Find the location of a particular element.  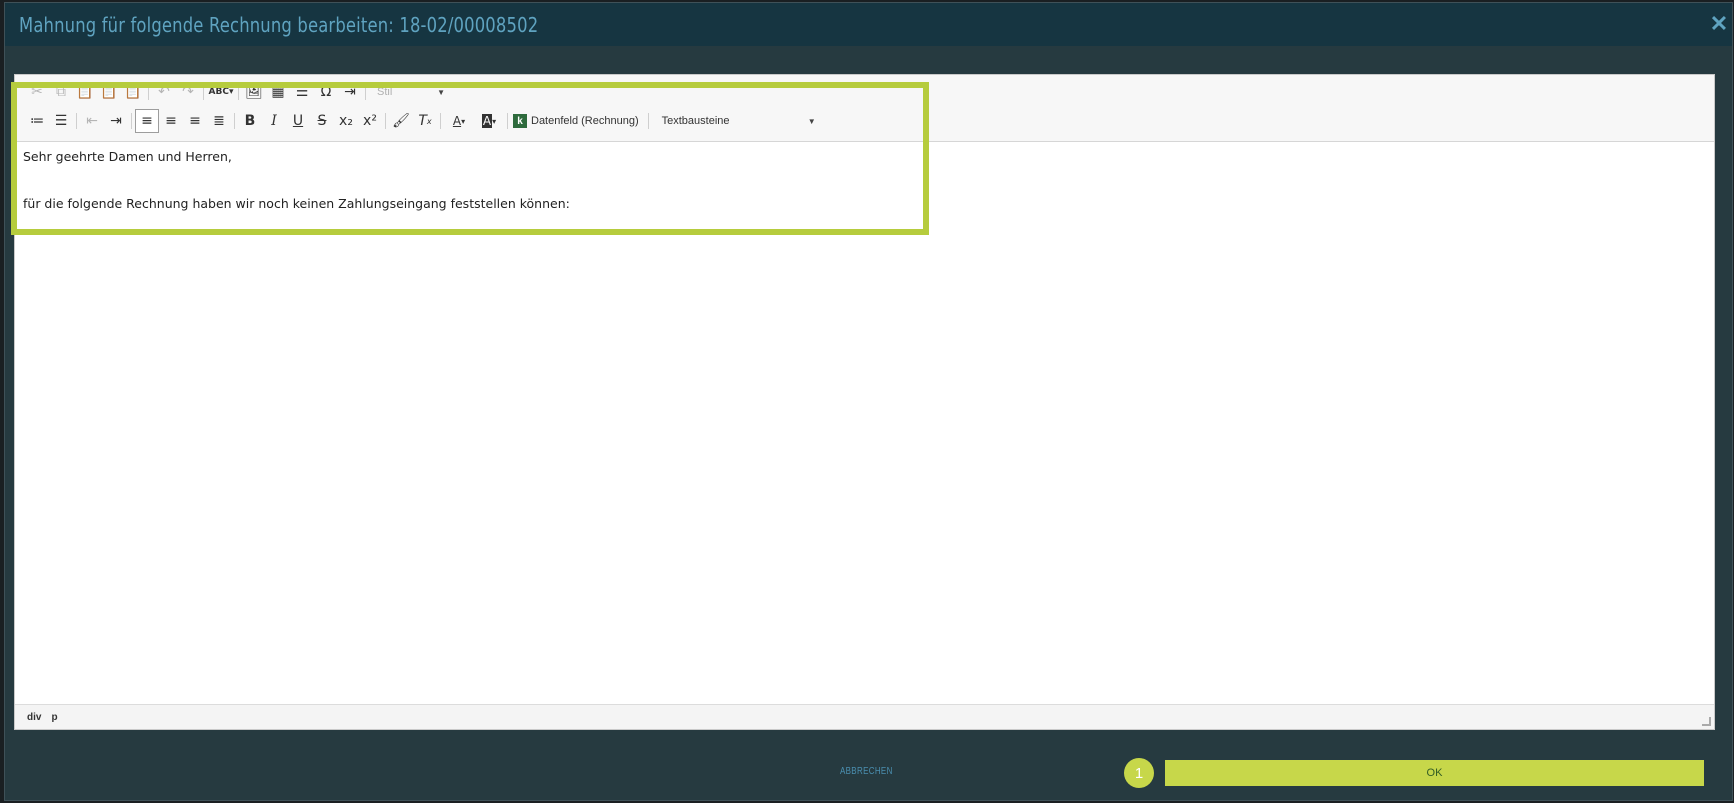

table-icon: ▦ is located at coordinates (278, 92).